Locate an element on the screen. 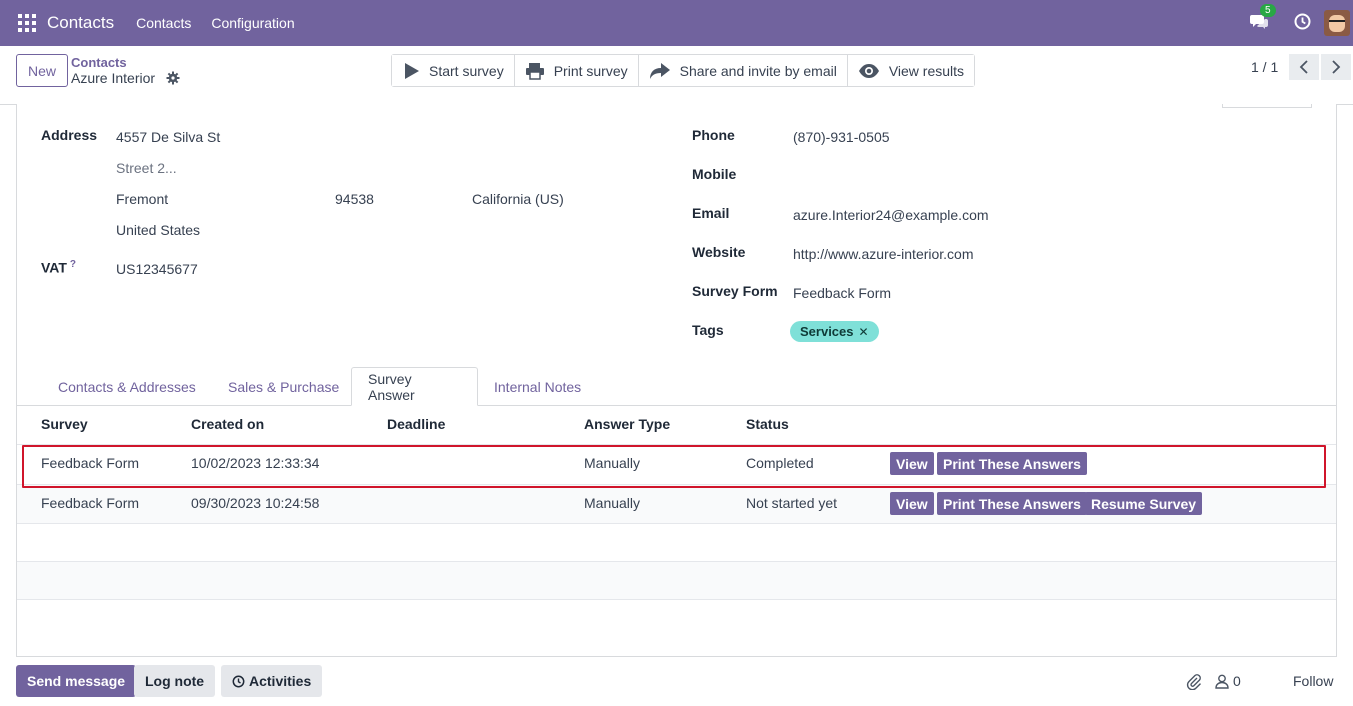 The width and height of the screenshot is (1353, 706). print-survey-button: Print survey is located at coordinates (576, 70).